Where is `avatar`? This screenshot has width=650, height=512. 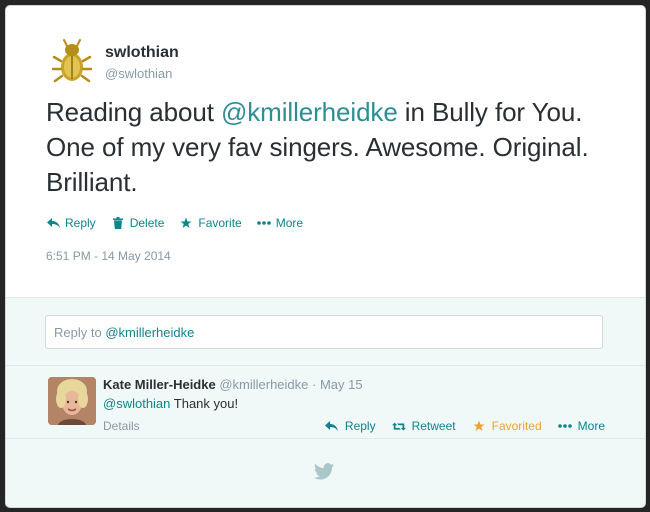 avatar is located at coordinates (72, 61).